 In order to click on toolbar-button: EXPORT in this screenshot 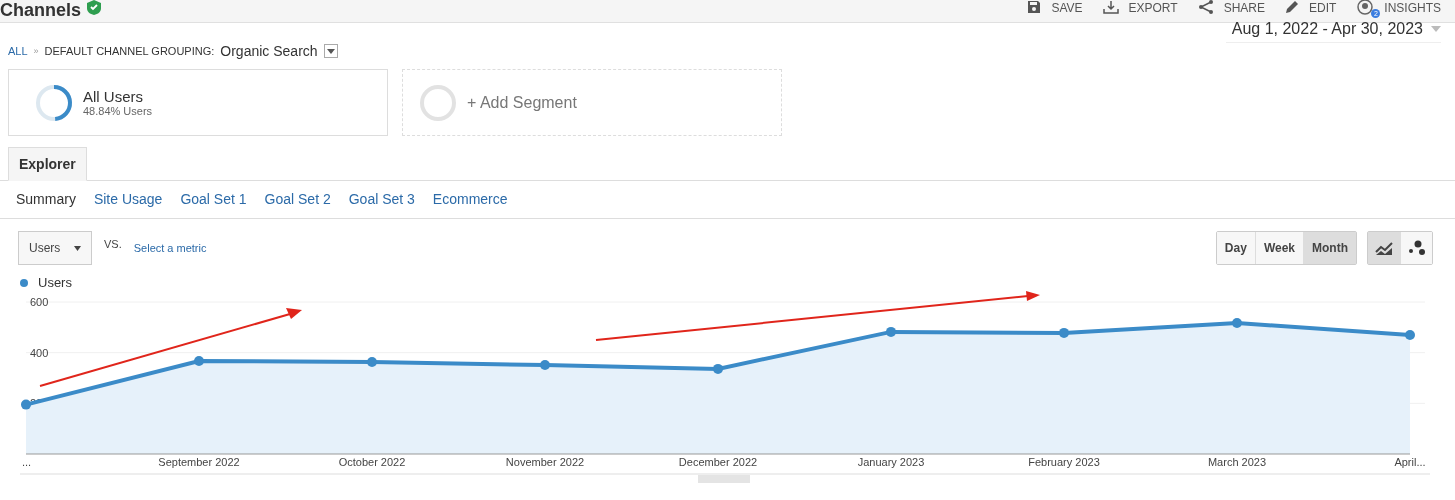, I will do `click(1140, 8)`.